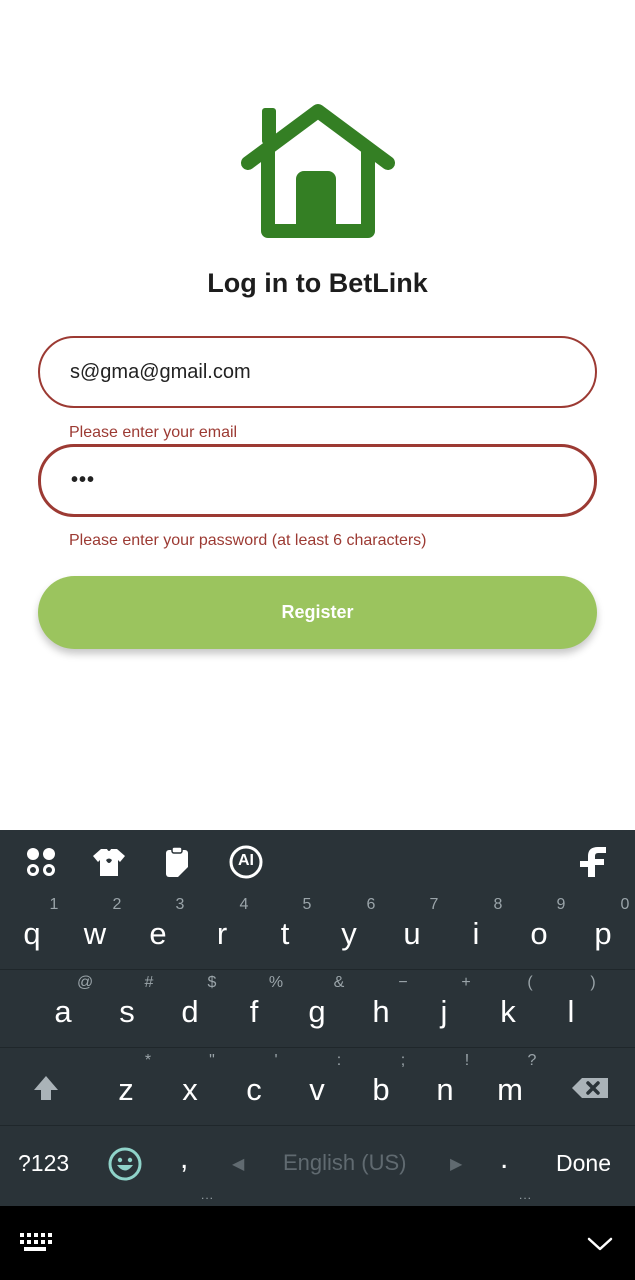 Image resolution: width=635 pixels, height=1280 pixels. I want to click on key-hint: 3, so click(180, 904).